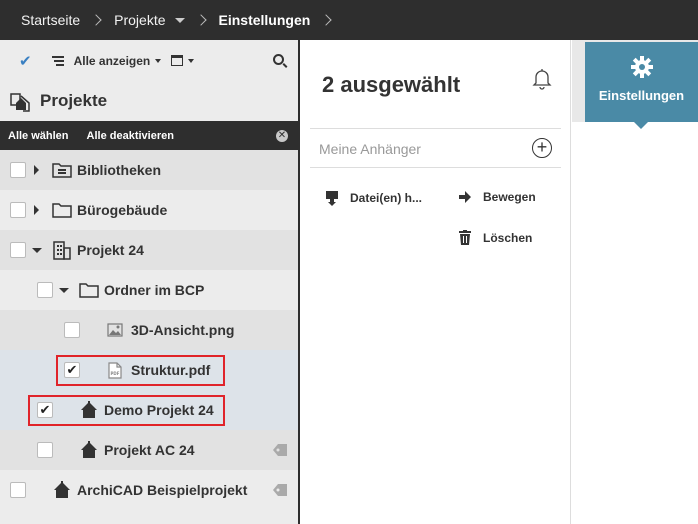 The height and width of the screenshot is (524, 698). What do you see at coordinates (509, 197) in the screenshot?
I see `move-label: Bewegen` at bounding box center [509, 197].